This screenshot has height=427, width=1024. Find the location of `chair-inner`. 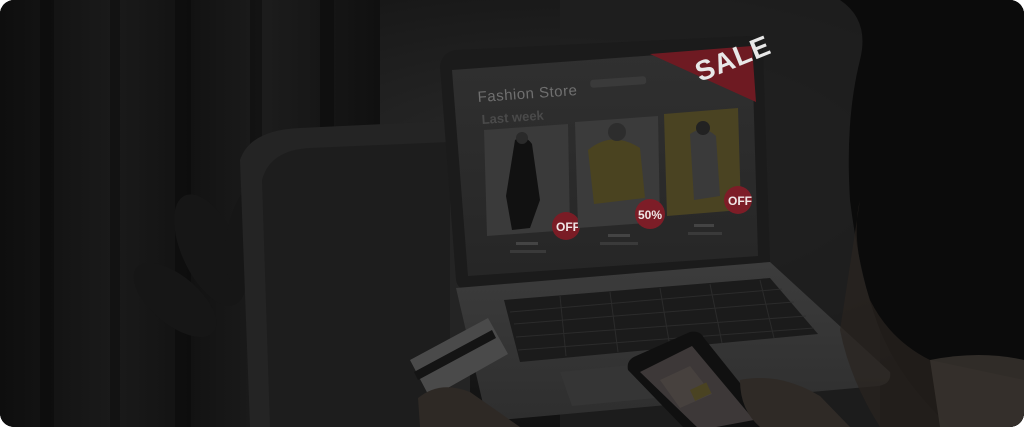

chair-inner is located at coordinates (356, 284).